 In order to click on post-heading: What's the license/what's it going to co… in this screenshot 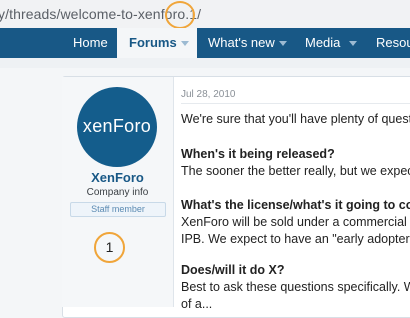, I will do `click(295, 205)`.